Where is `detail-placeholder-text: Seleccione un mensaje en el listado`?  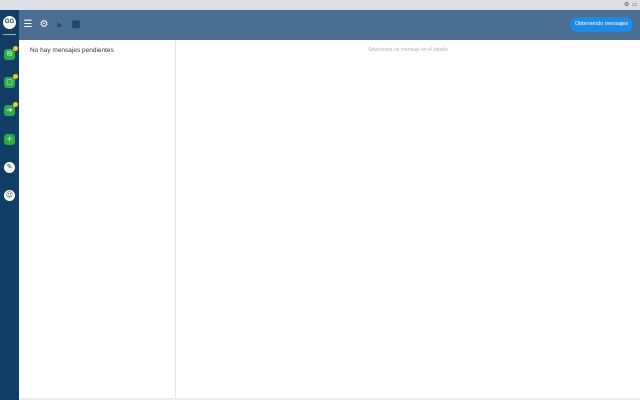 detail-placeholder-text: Seleccione un mensaje en el listado is located at coordinates (408, 50).